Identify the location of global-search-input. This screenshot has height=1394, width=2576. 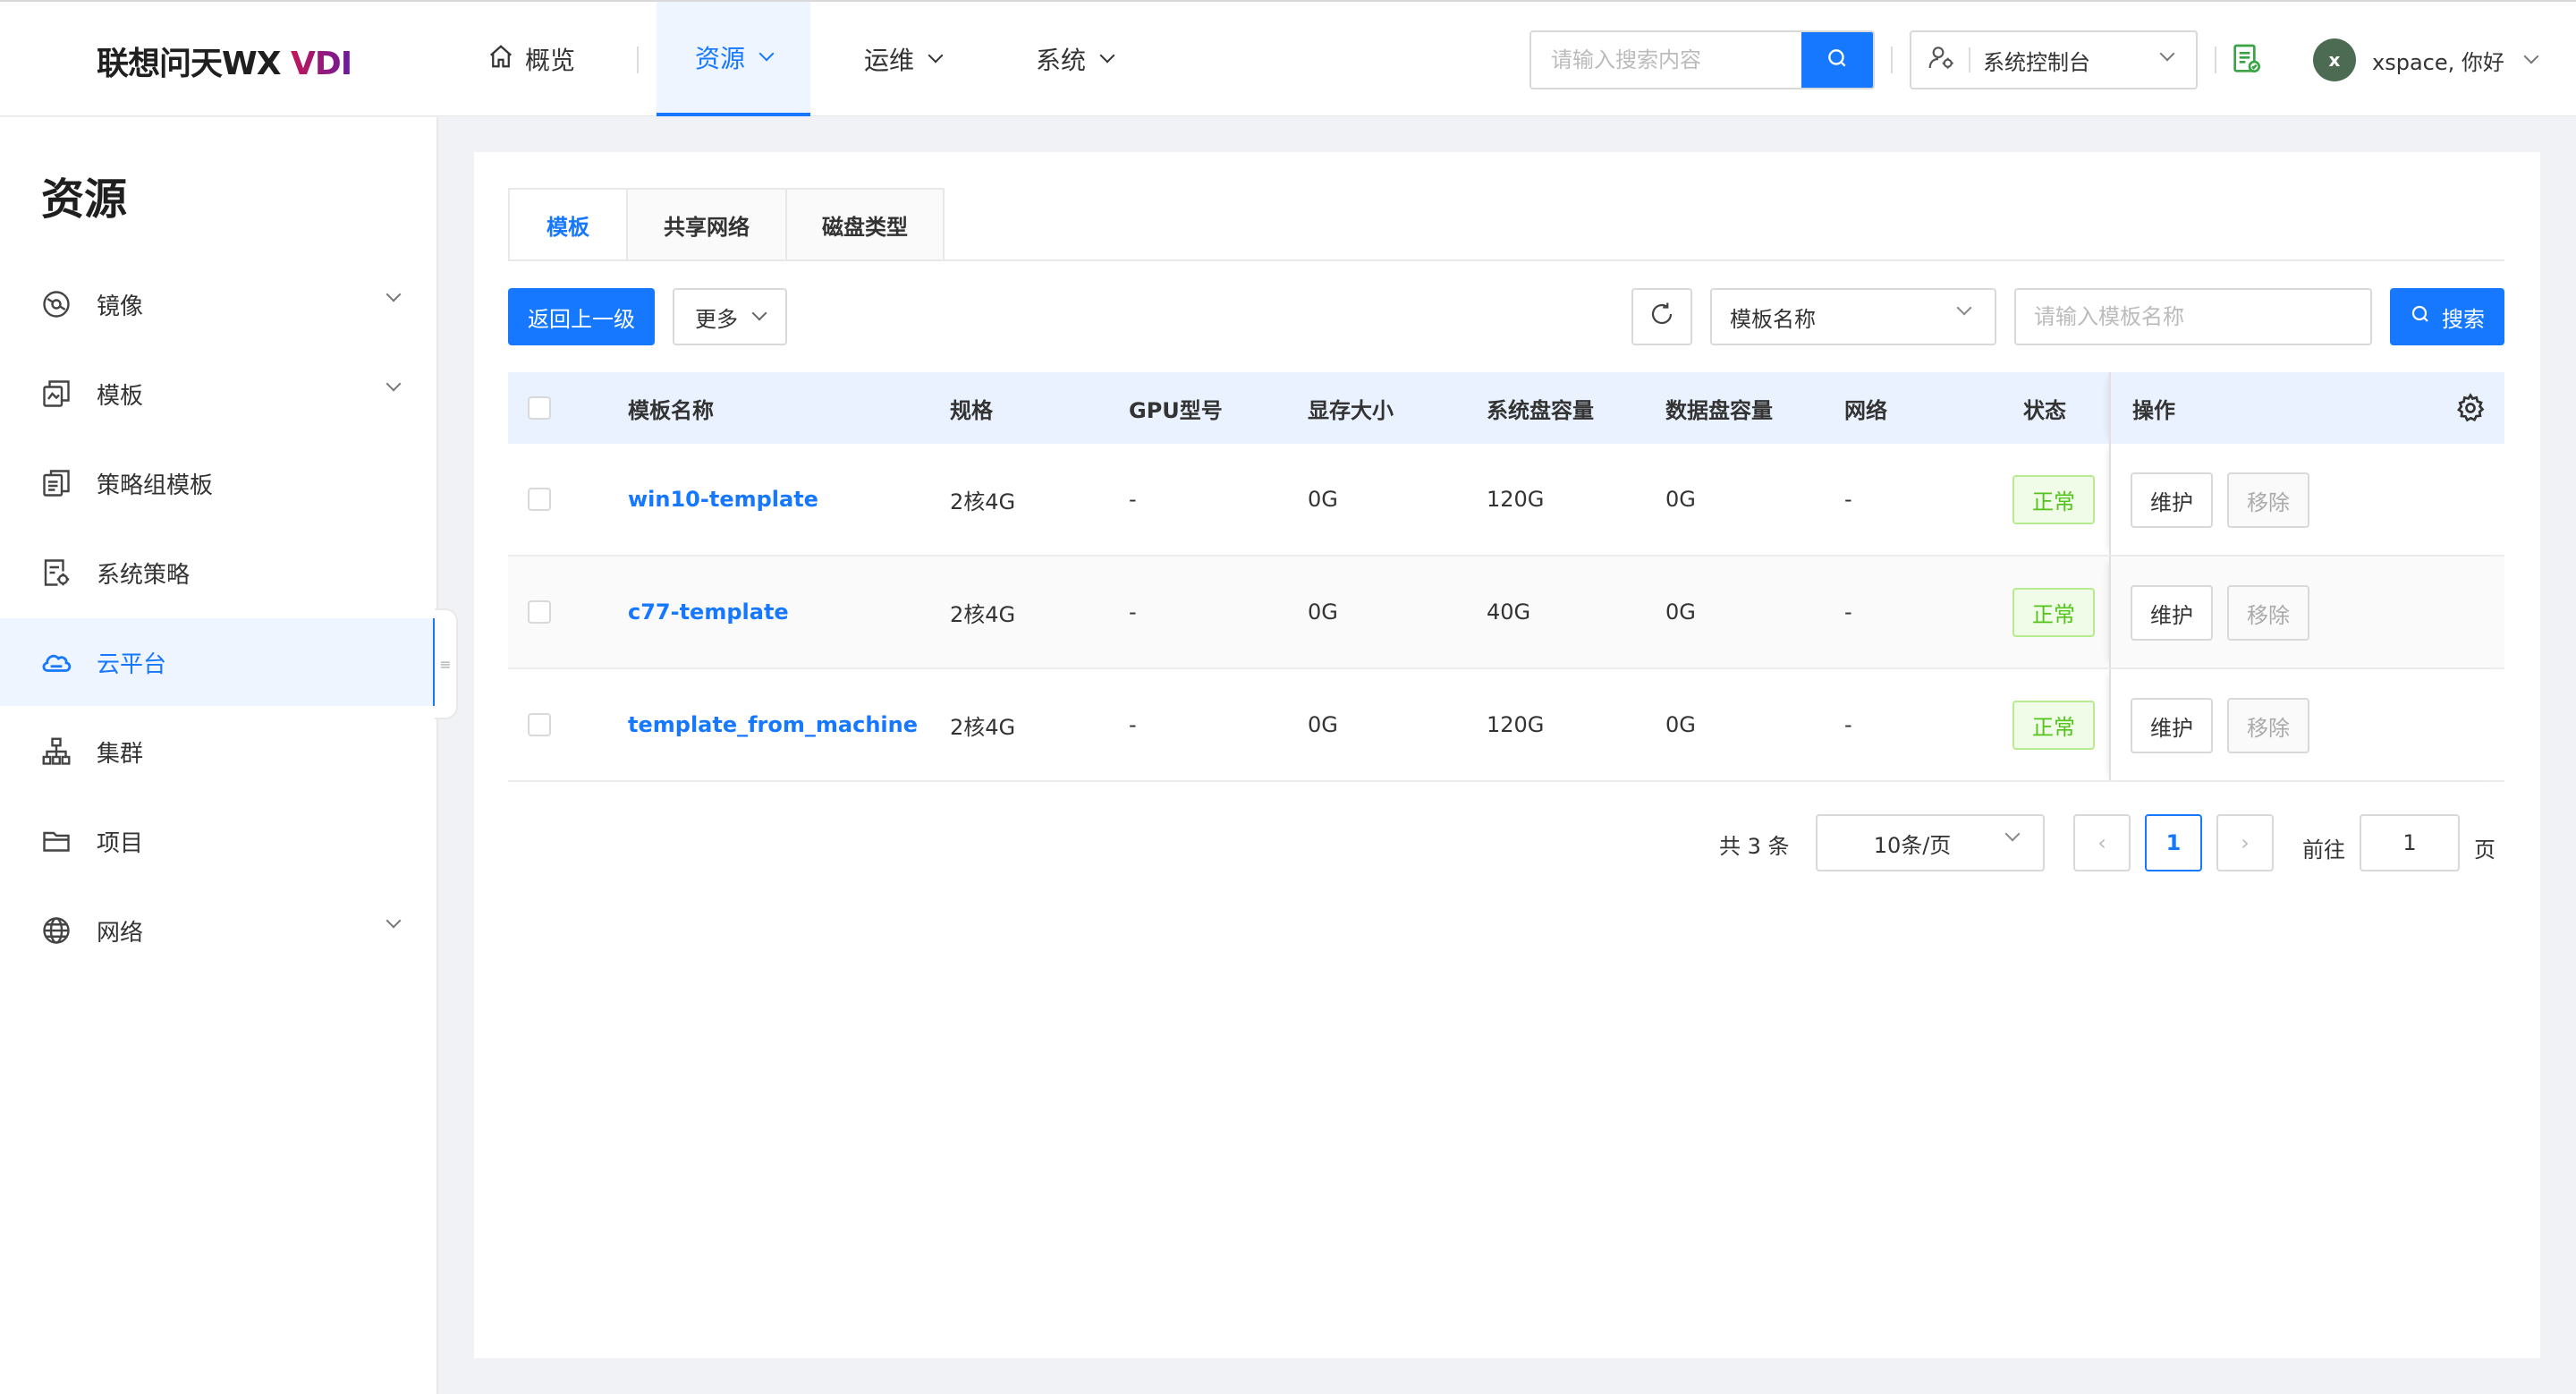
(1665, 60).